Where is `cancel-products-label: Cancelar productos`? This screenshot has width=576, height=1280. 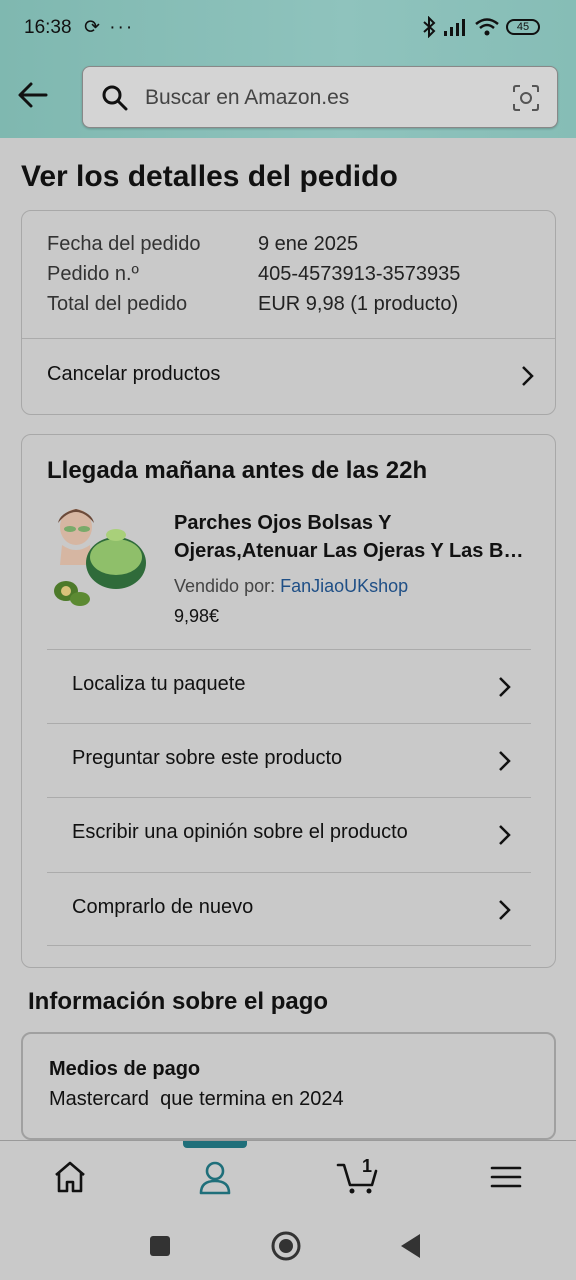
cancel-products-label: Cancelar productos is located at coordinates (134, 374).